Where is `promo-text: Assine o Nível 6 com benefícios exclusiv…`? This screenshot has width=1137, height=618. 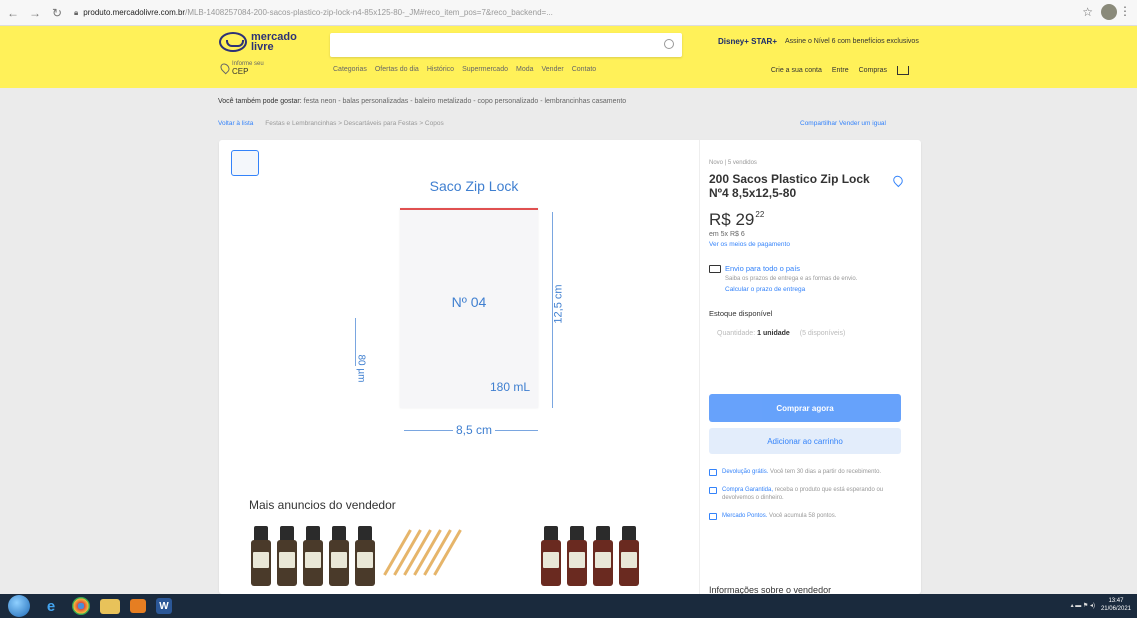
promo-text: Assine o Nível 6 com benefícios exclusiv… is located at coordinates (851, 41).